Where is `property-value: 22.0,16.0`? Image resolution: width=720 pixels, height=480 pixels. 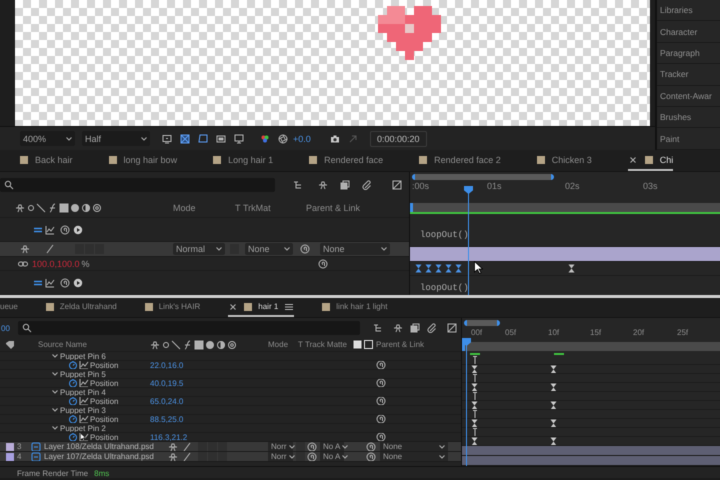 property-value: 22.0,16.0 is located at coordinates (167, 365).